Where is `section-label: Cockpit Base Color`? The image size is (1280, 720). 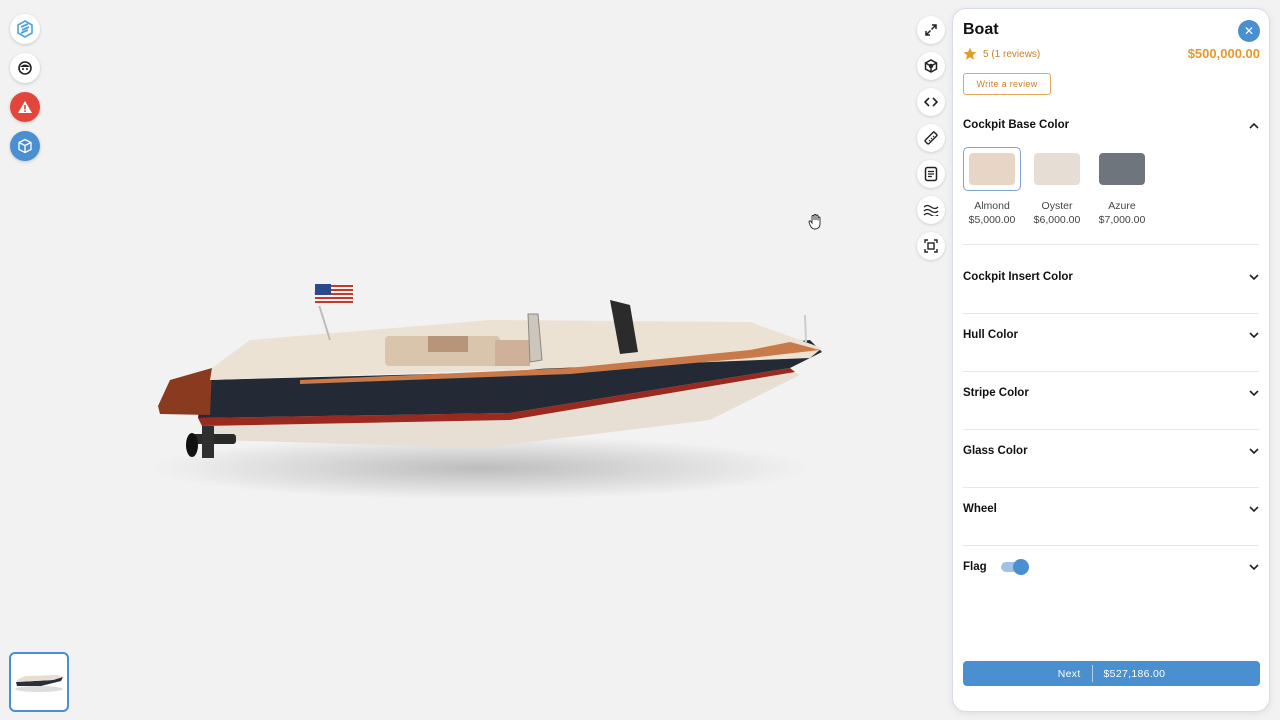
section-label: Cockpit Base Color is located at coordinates (1016, 125).